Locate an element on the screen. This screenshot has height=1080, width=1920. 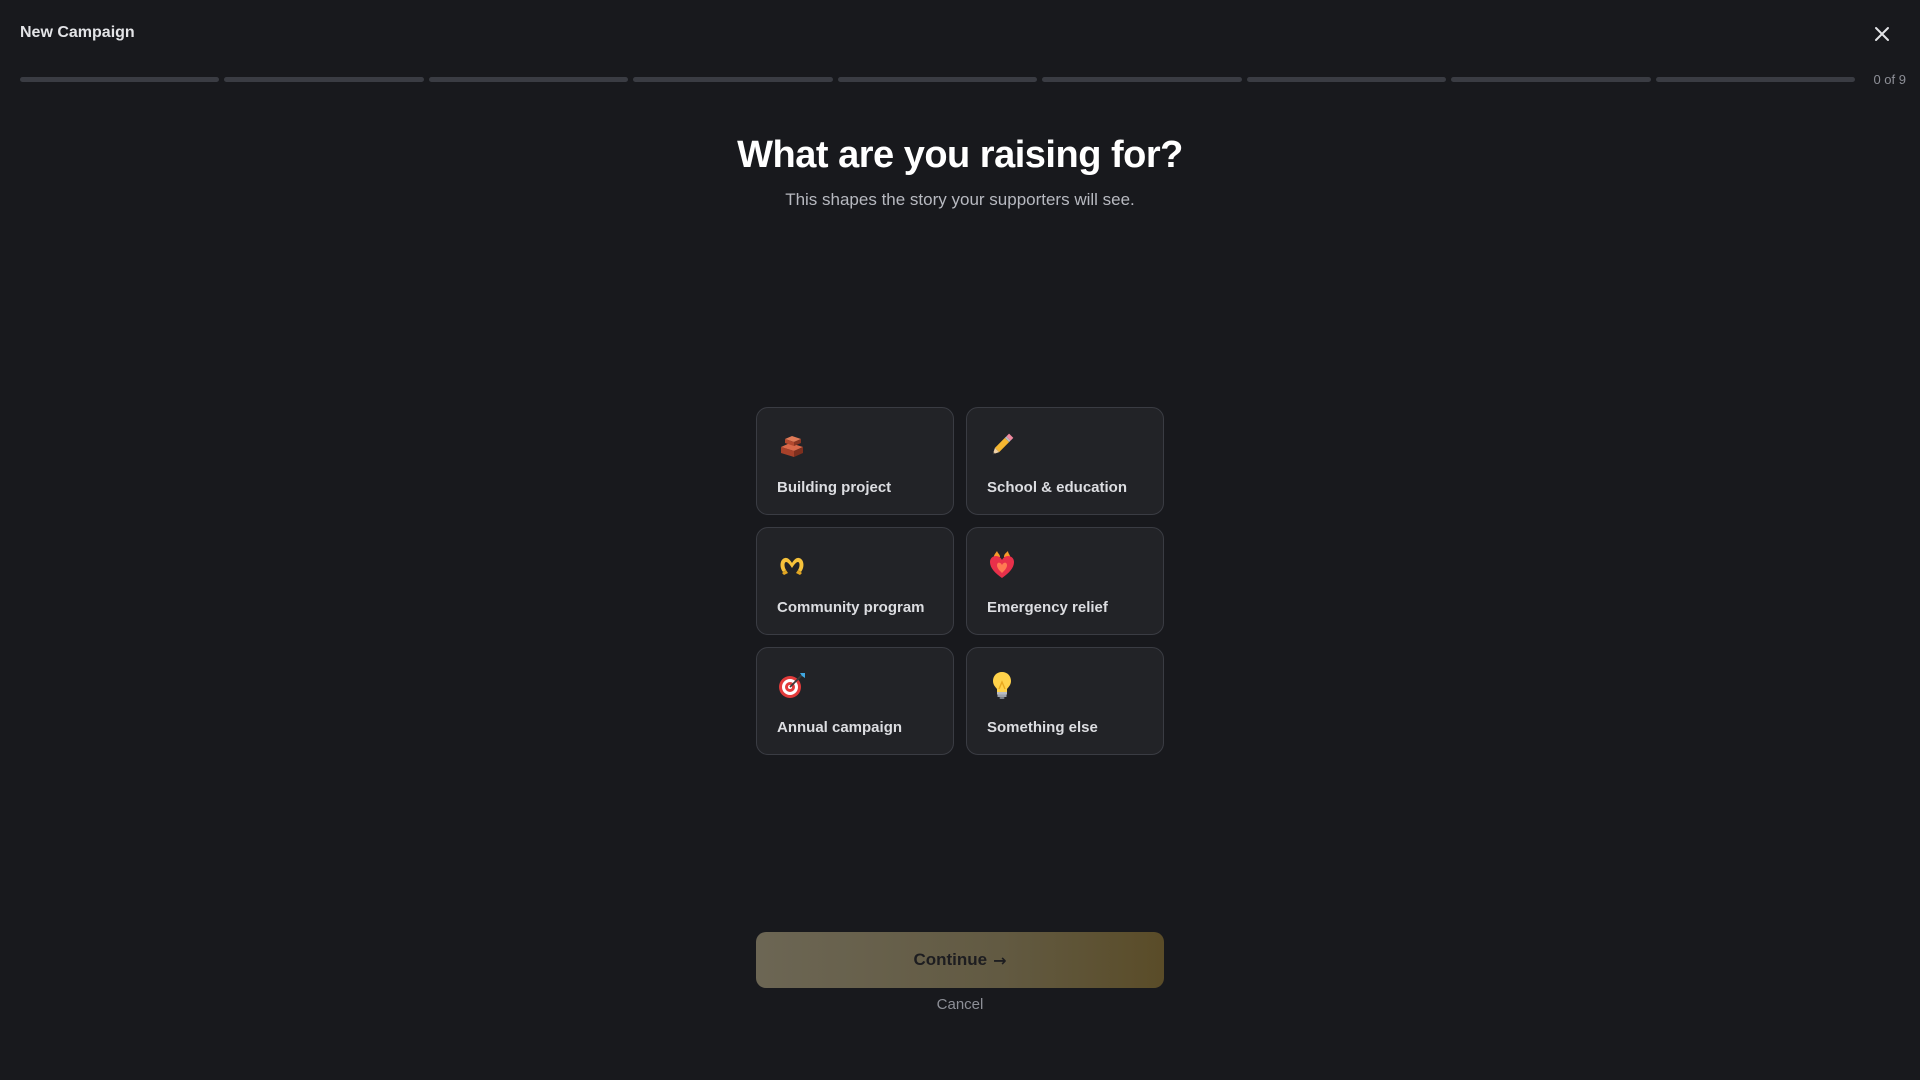
heart-hands-icon is located at coordinates (793, 565).